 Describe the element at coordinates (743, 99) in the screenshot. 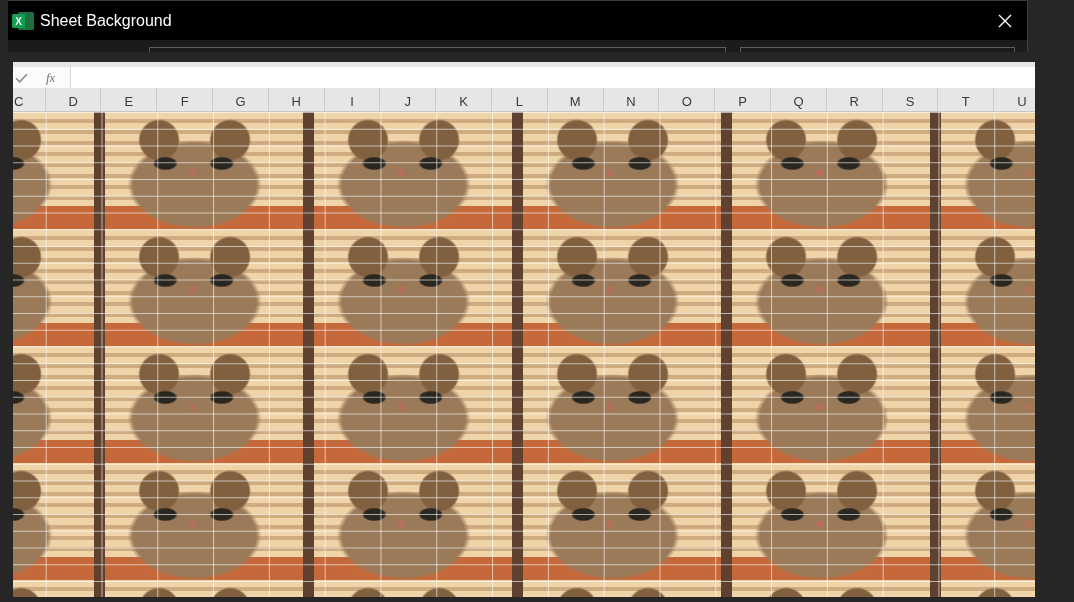

I see `column-header: P` at that location.